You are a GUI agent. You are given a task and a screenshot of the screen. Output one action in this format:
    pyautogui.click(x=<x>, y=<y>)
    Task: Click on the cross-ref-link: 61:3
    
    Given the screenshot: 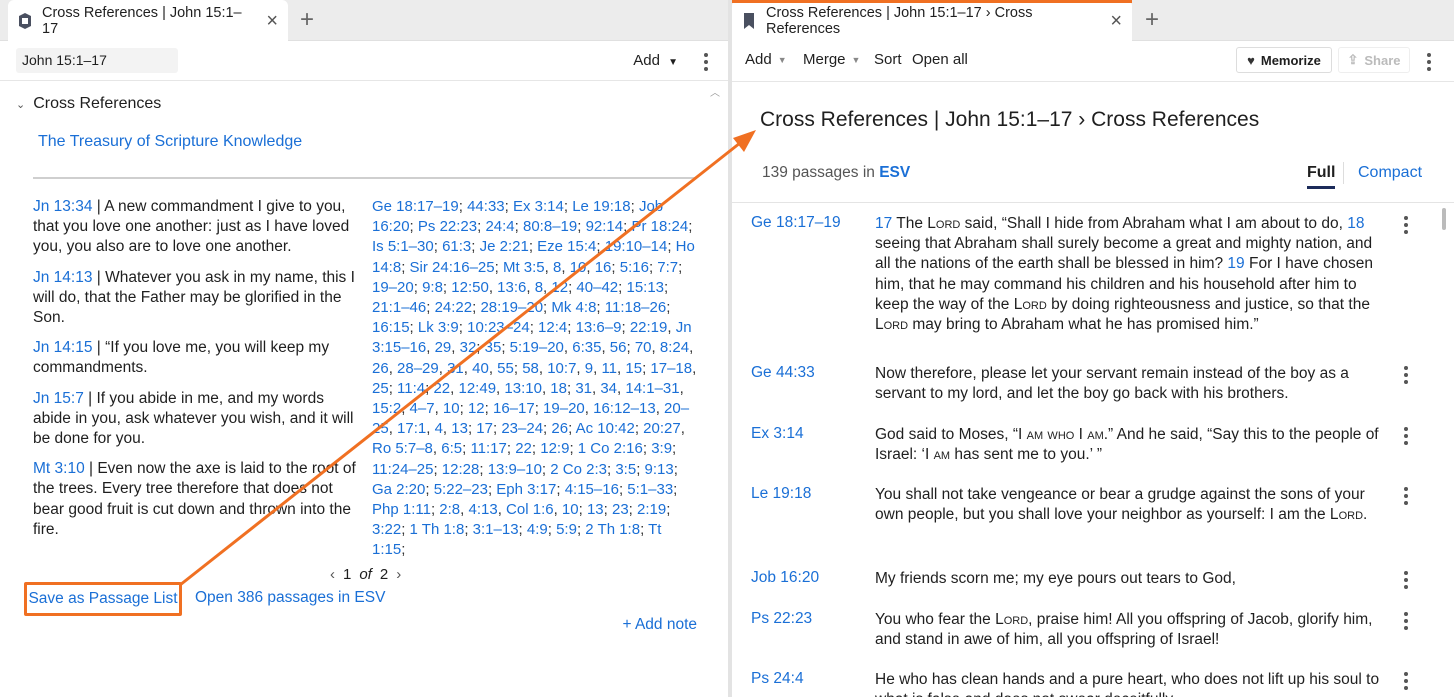 What is the action you would take?
    pyautogui.click(x=456, y=246)
    